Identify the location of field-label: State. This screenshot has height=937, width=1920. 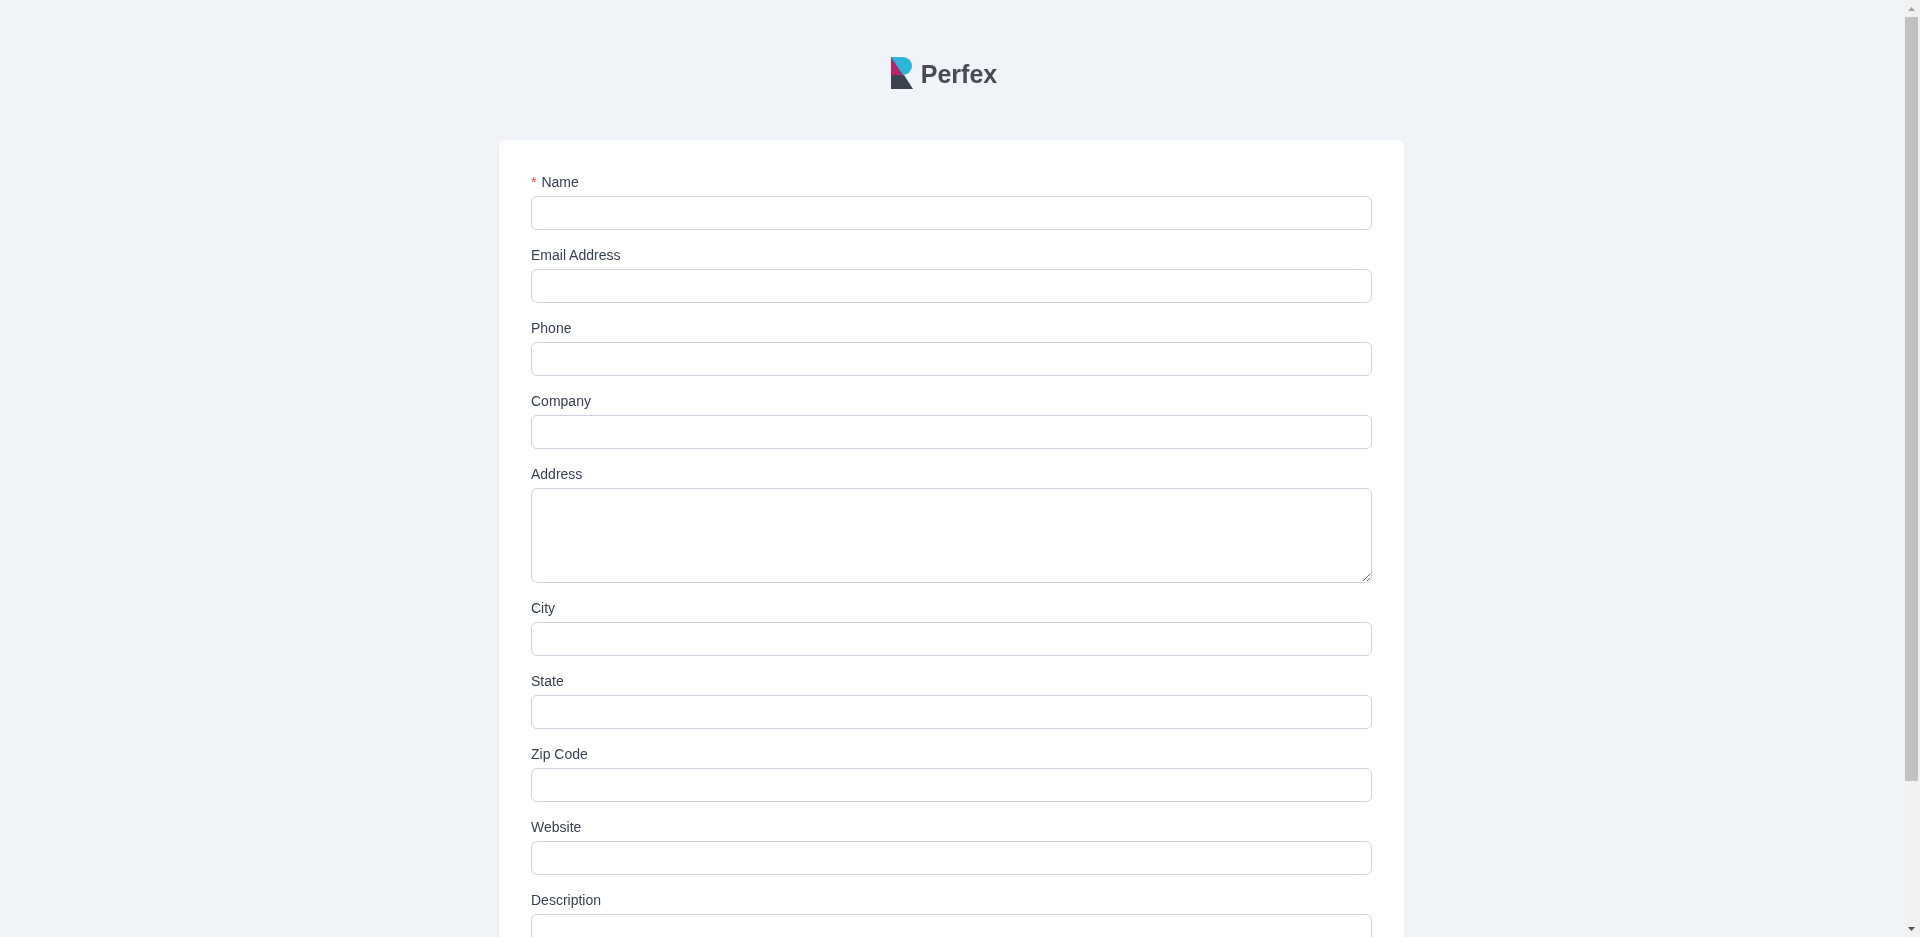
(547, 681).